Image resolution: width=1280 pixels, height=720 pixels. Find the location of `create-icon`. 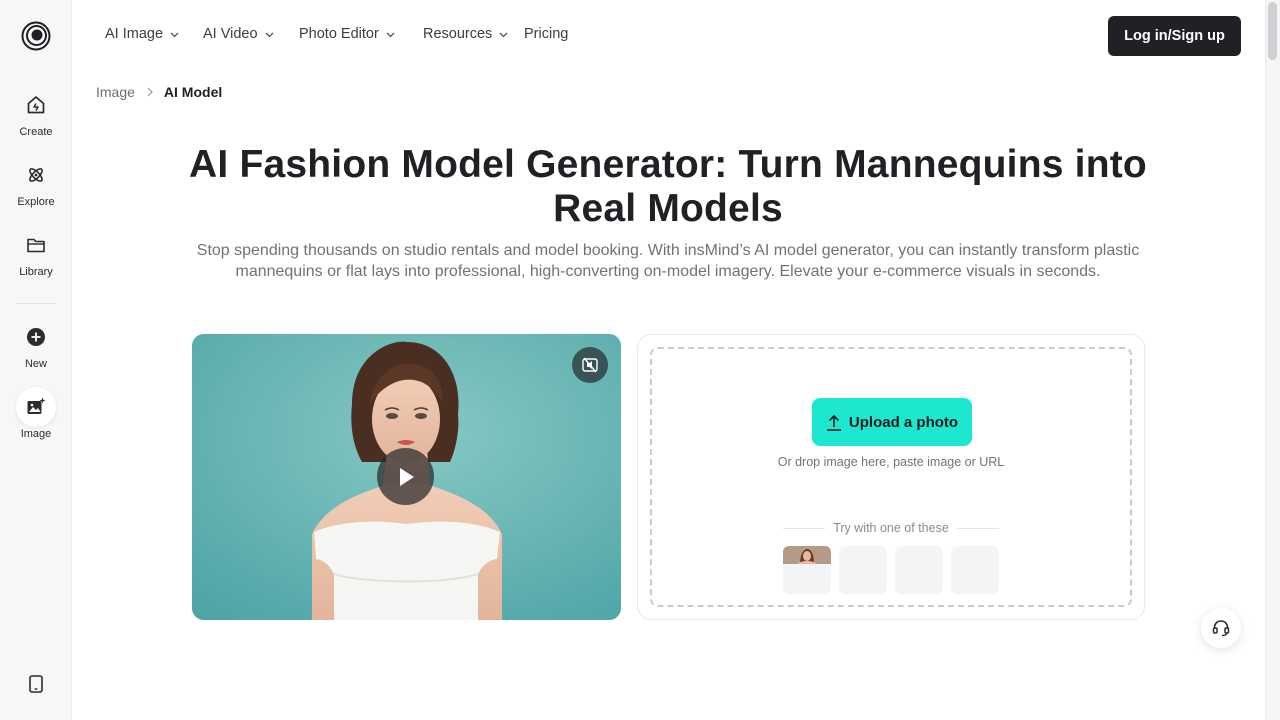

create-icon is located at coordinates (36, 105).